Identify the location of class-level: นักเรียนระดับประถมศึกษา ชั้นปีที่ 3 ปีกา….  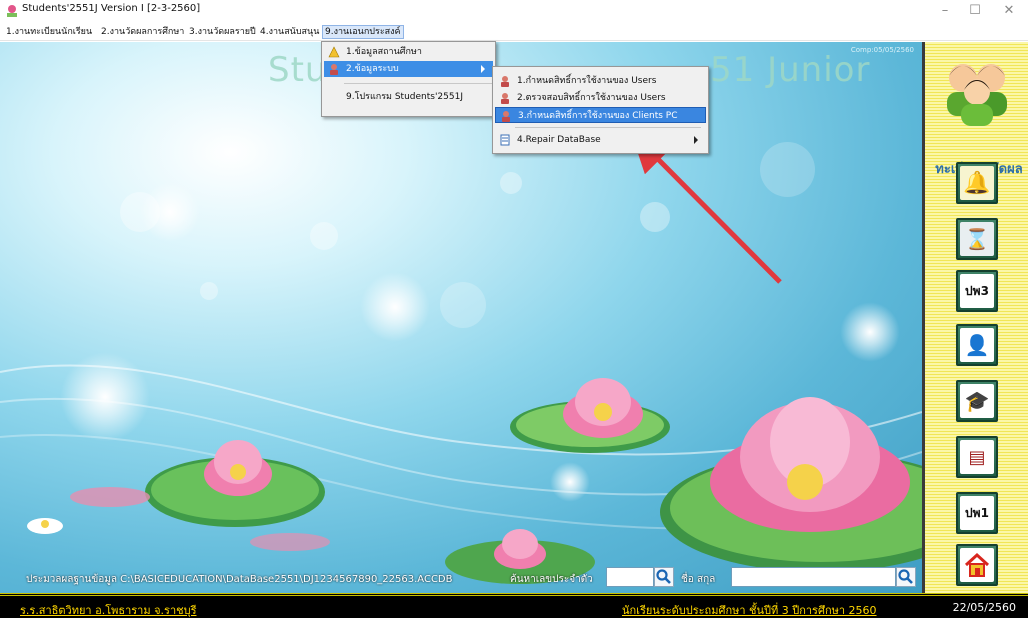
(749, 610).